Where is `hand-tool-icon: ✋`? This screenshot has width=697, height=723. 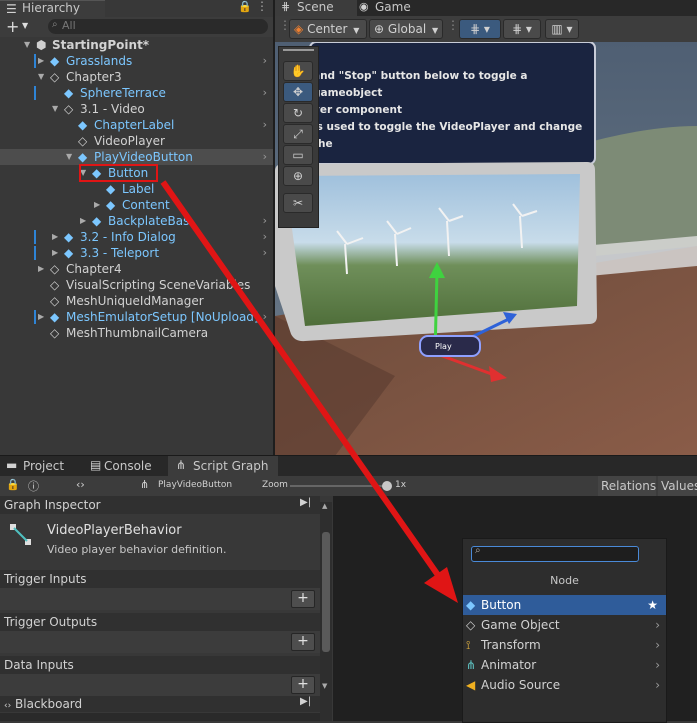
hand-tool-icon: ✋ is located at coordinates (298, 71).